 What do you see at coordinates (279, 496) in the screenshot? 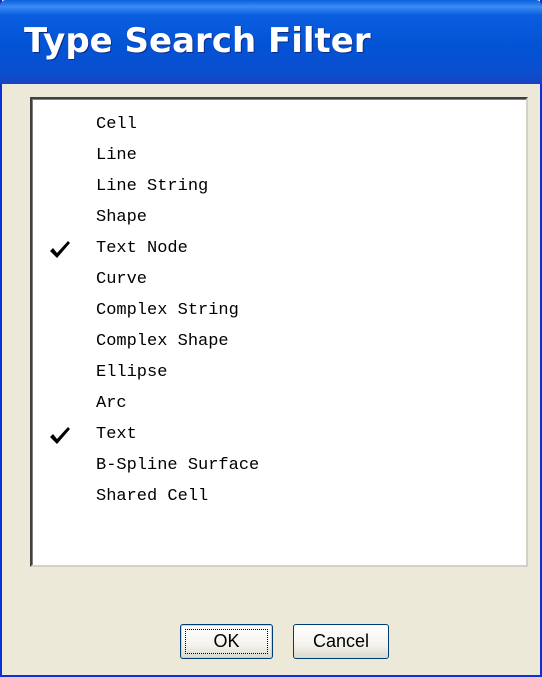
I see `list-item: Shared Cell` at bounding box center [279, 496].